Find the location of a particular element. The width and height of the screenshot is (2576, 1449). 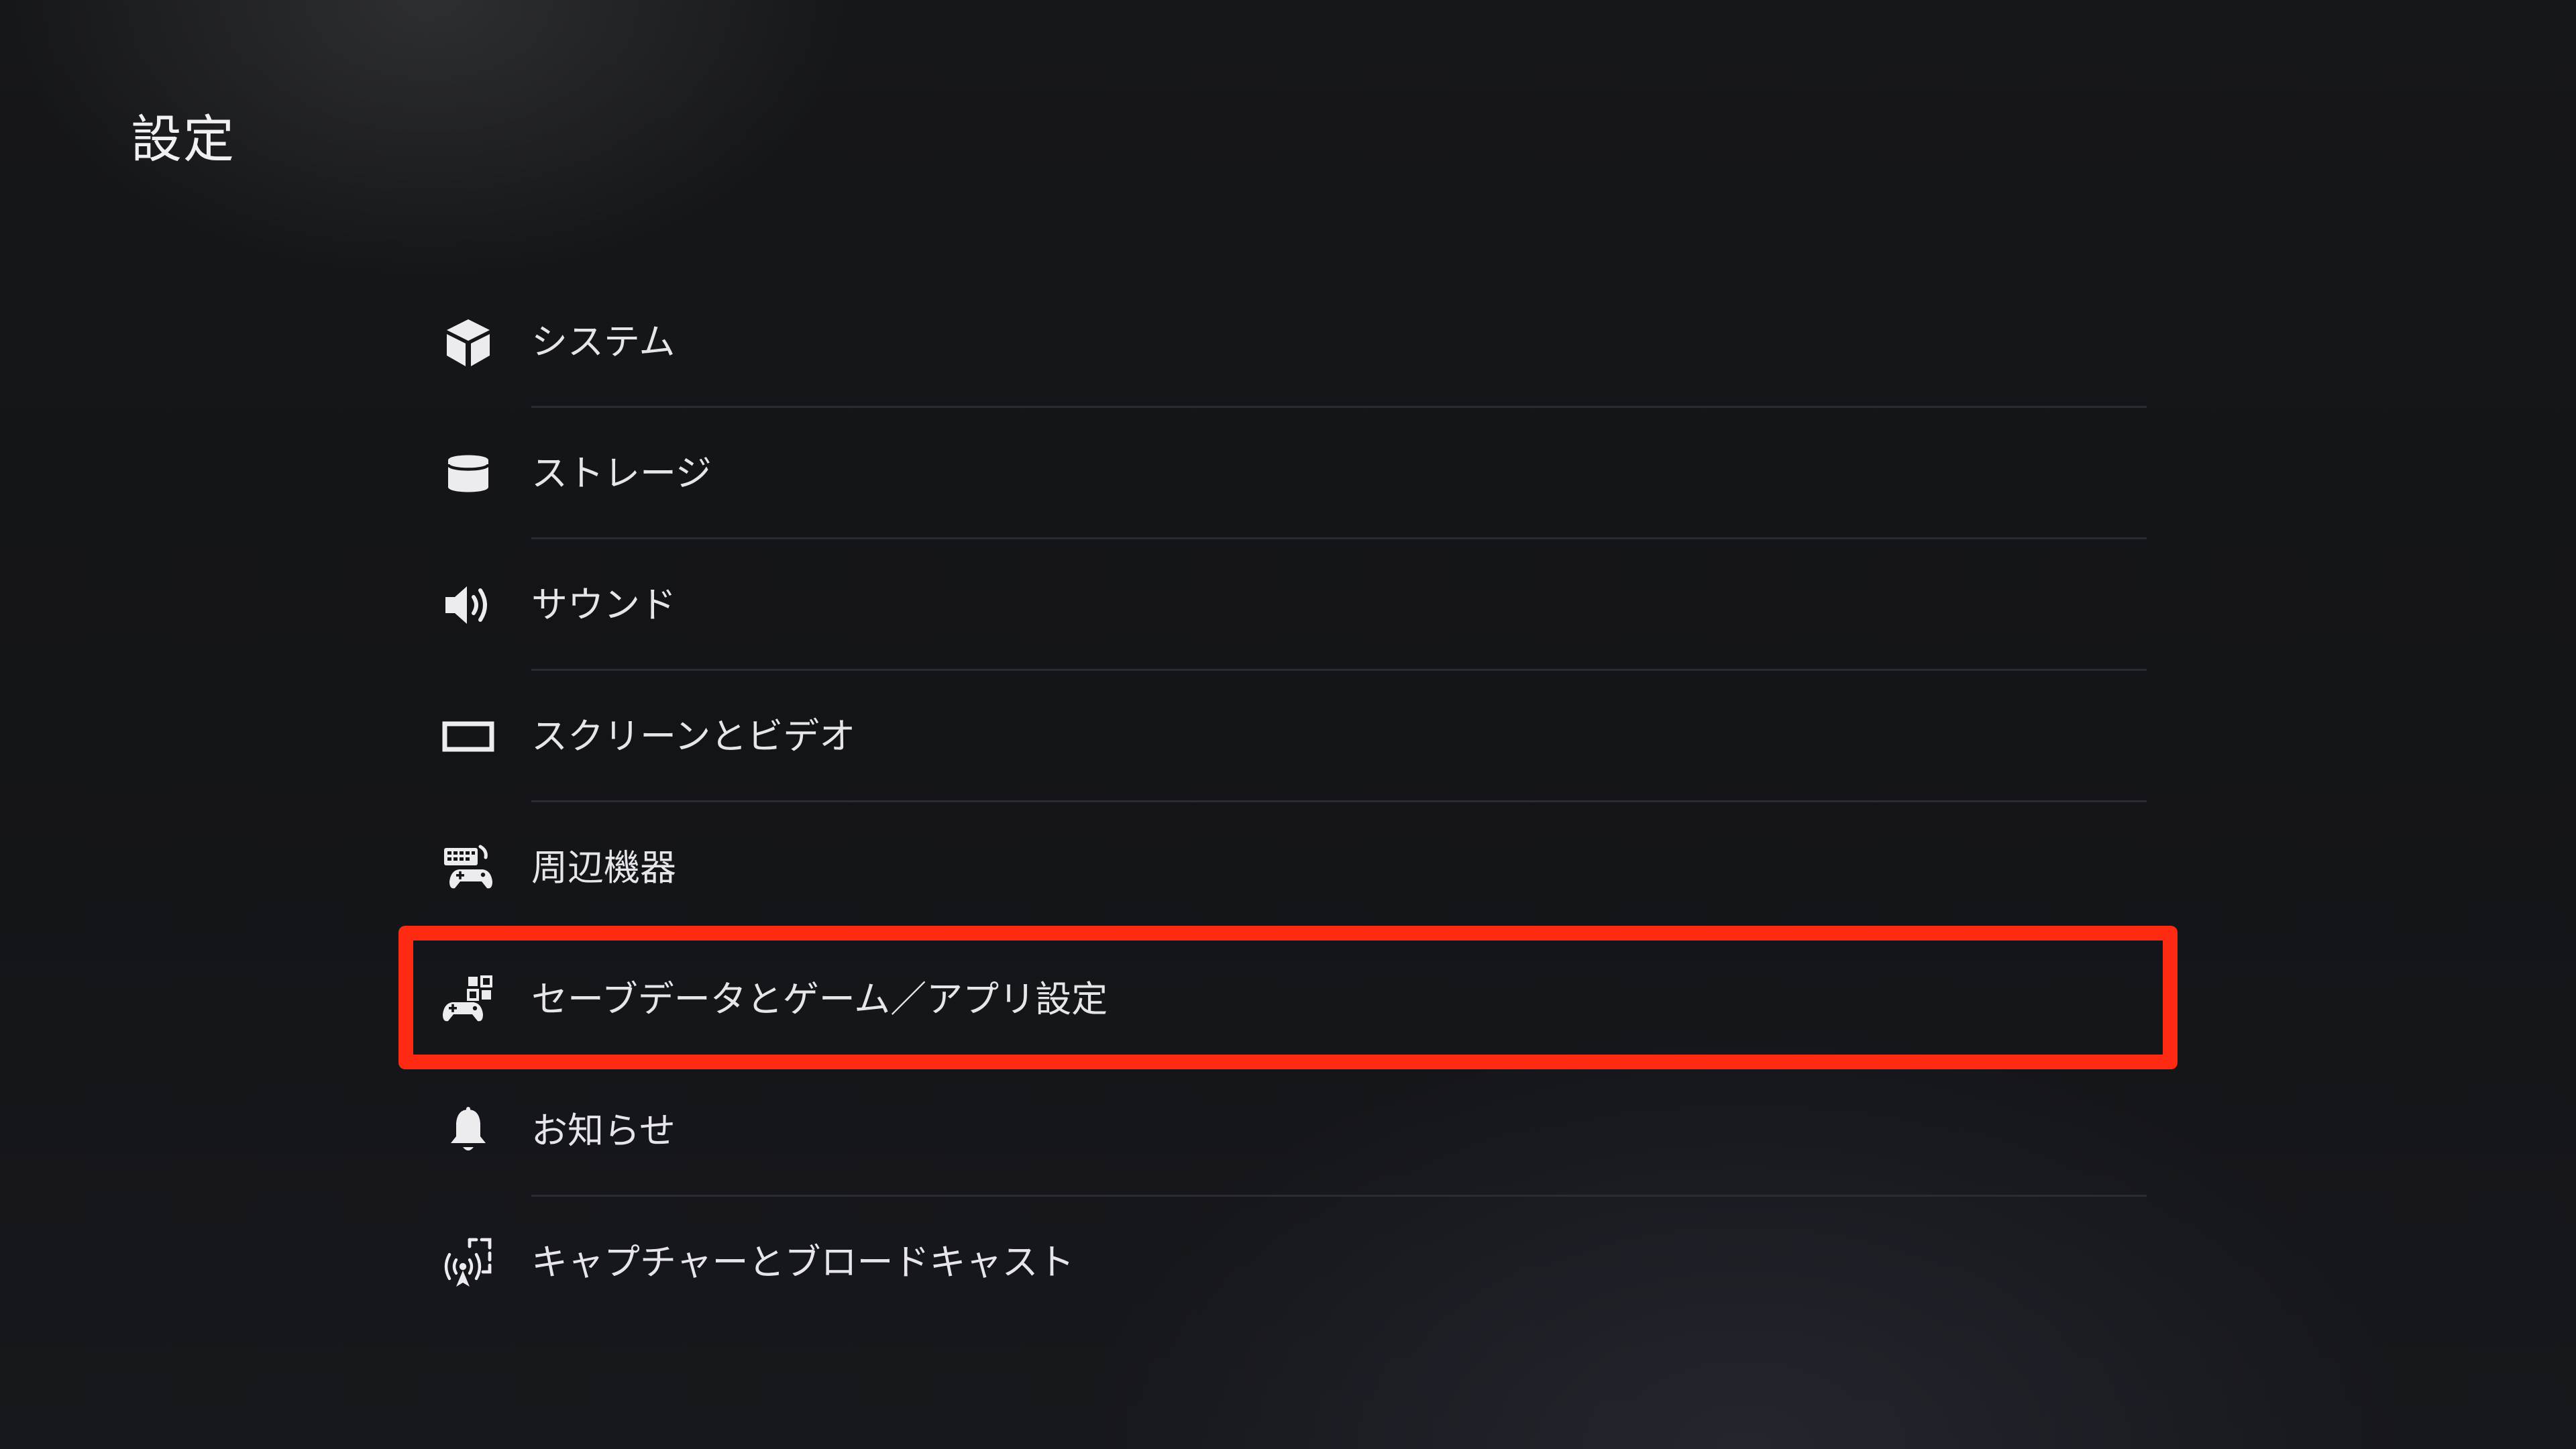

speaker-icon is located at coordinates (468, 605).